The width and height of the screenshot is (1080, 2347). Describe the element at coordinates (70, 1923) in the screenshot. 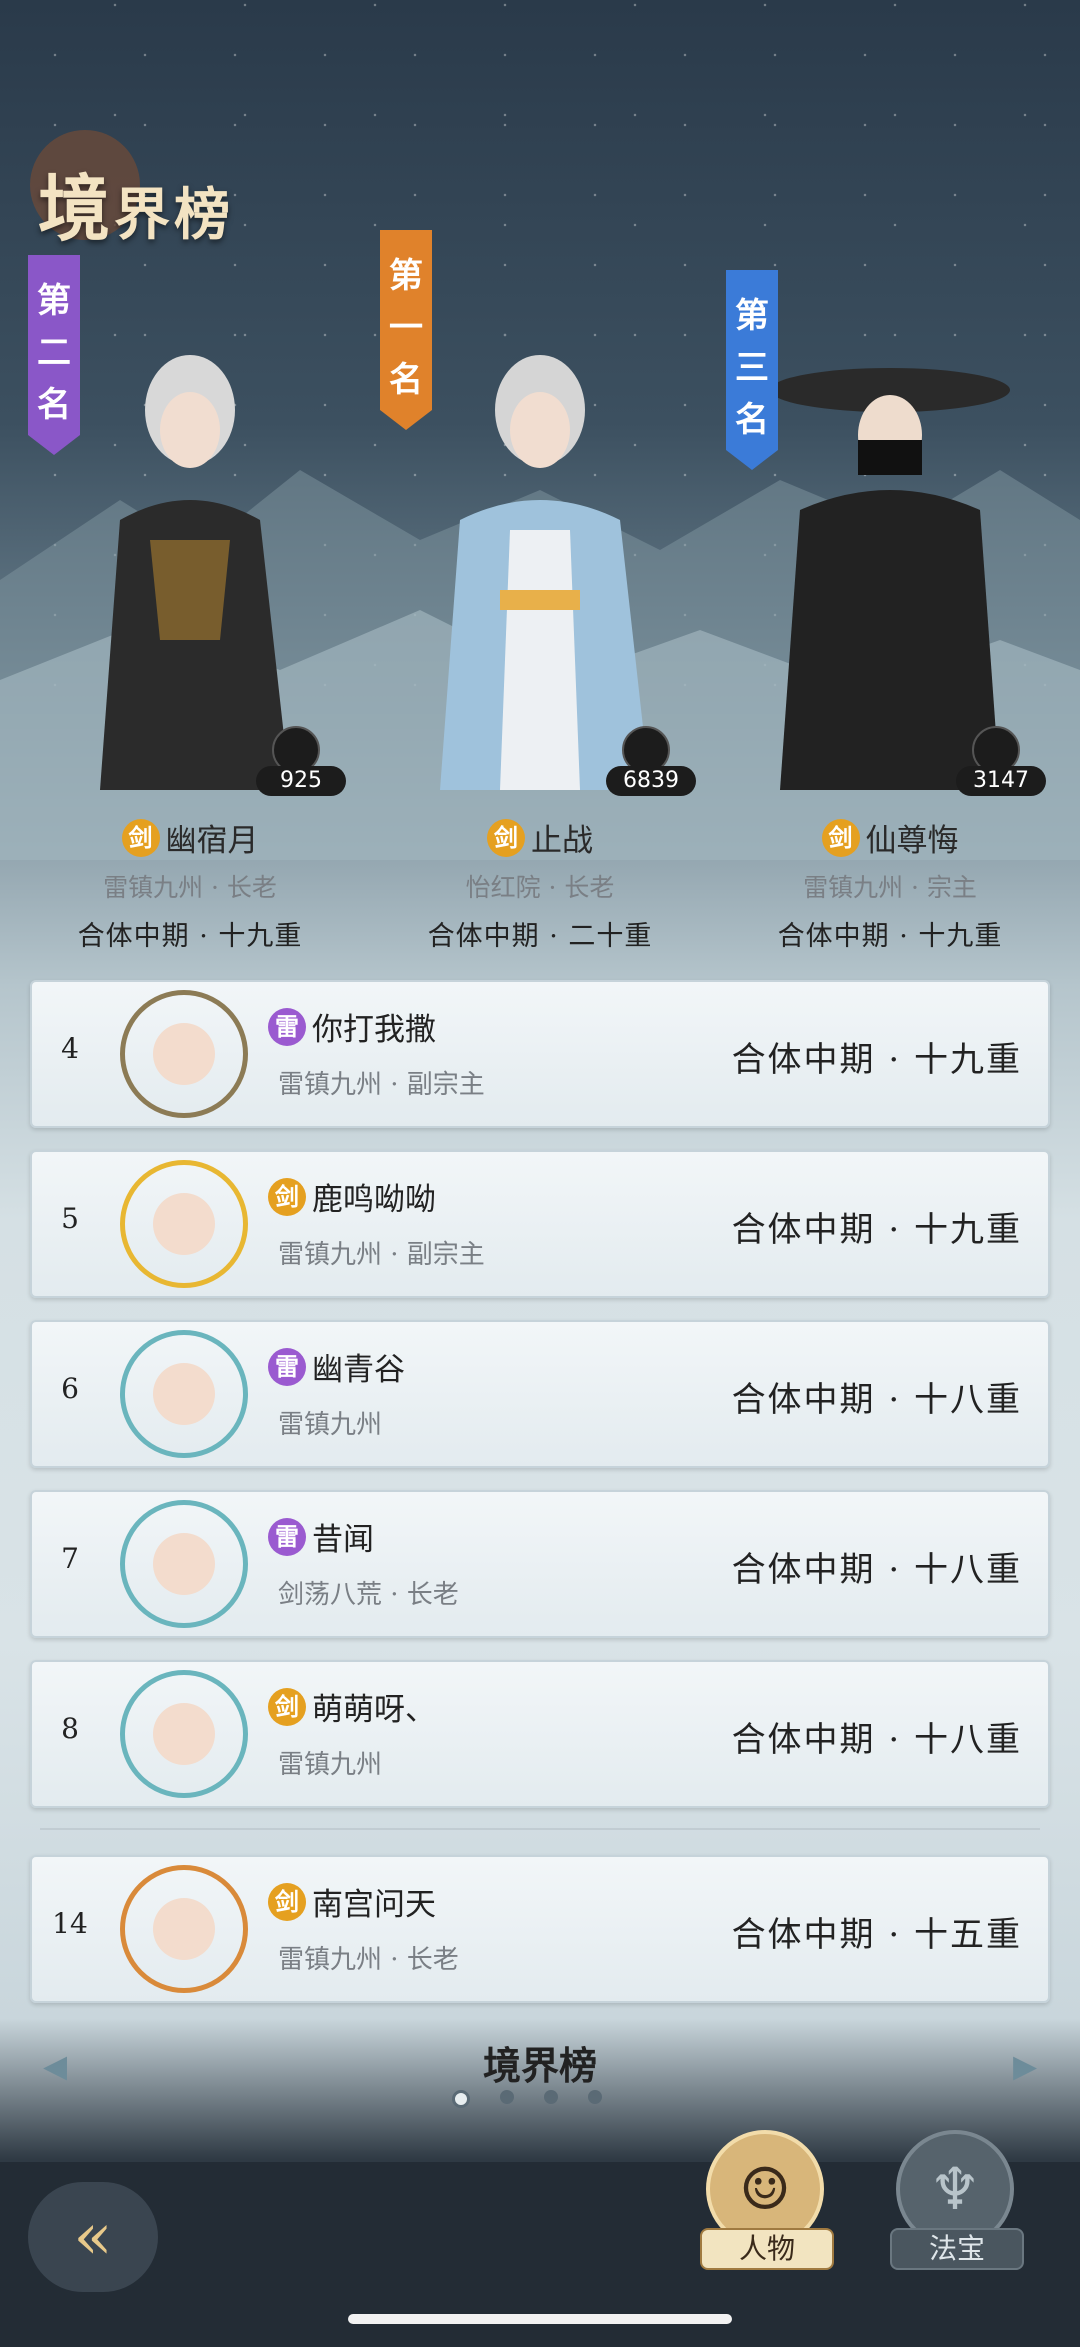

I see `rank-number: 14` at that location.